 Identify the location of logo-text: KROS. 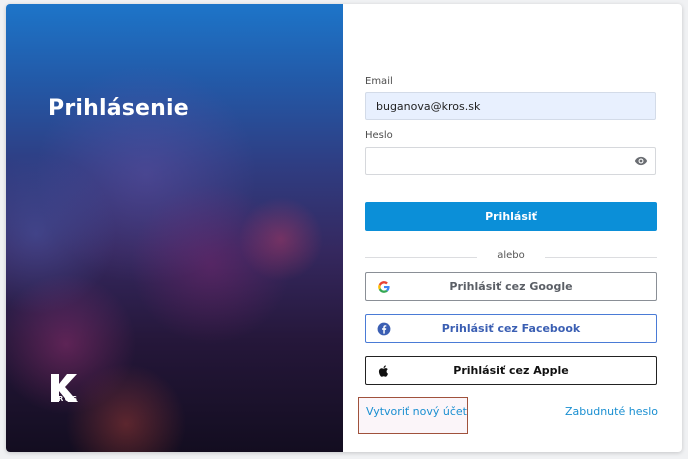
(65, 399).